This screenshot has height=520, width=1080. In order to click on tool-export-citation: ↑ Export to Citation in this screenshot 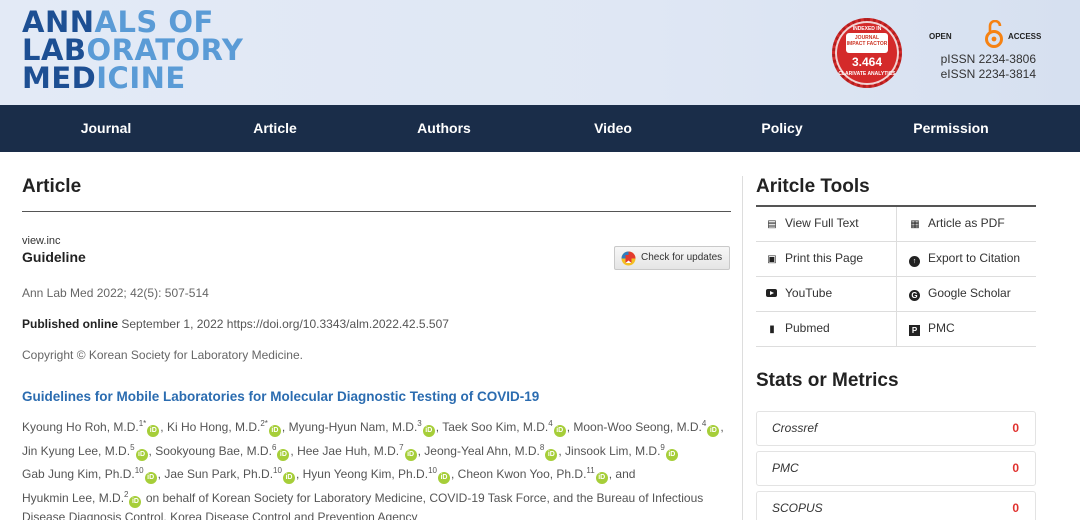, I will do `click(966, 259)`.